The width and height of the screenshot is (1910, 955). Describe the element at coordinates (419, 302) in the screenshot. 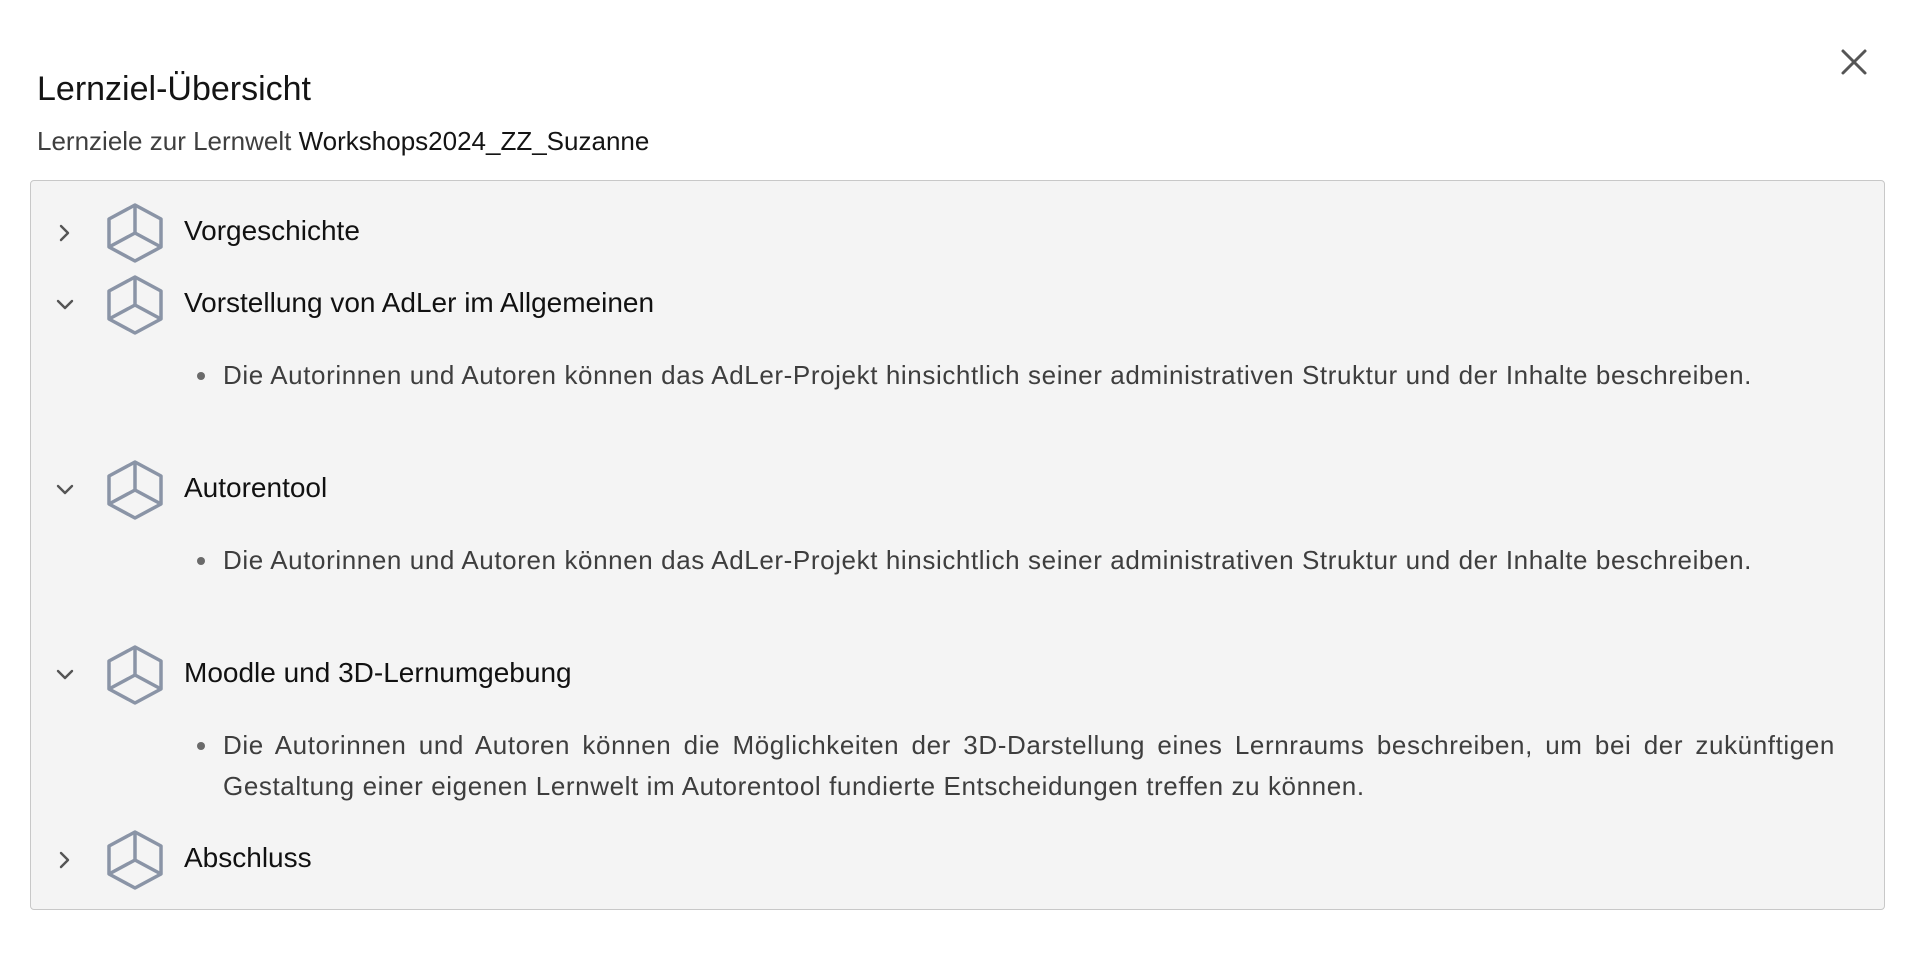

I see `space-title: Vorstellung von AdLer im Allgemeinen` at that location.